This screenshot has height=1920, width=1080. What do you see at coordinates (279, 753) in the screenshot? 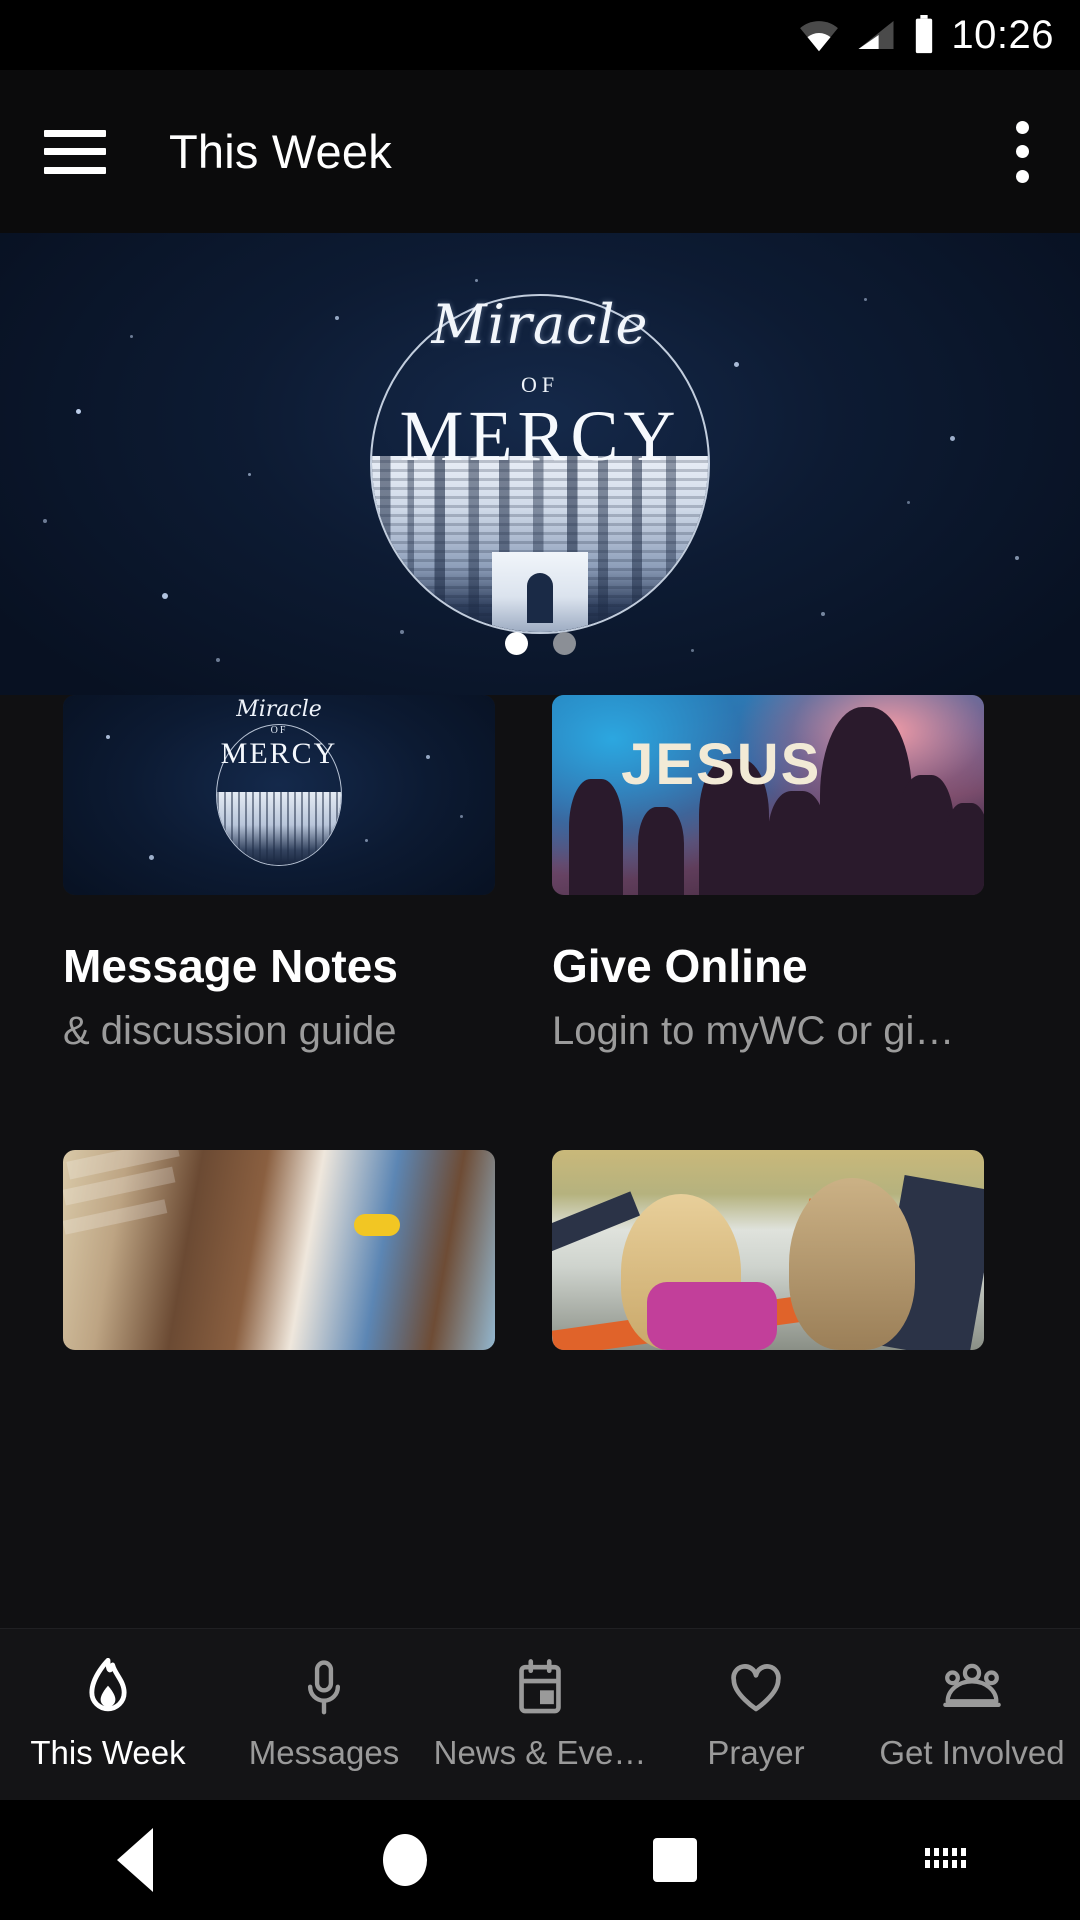
I see `thumbnail-title-text: MERCY` at bounding box center [279, 753].